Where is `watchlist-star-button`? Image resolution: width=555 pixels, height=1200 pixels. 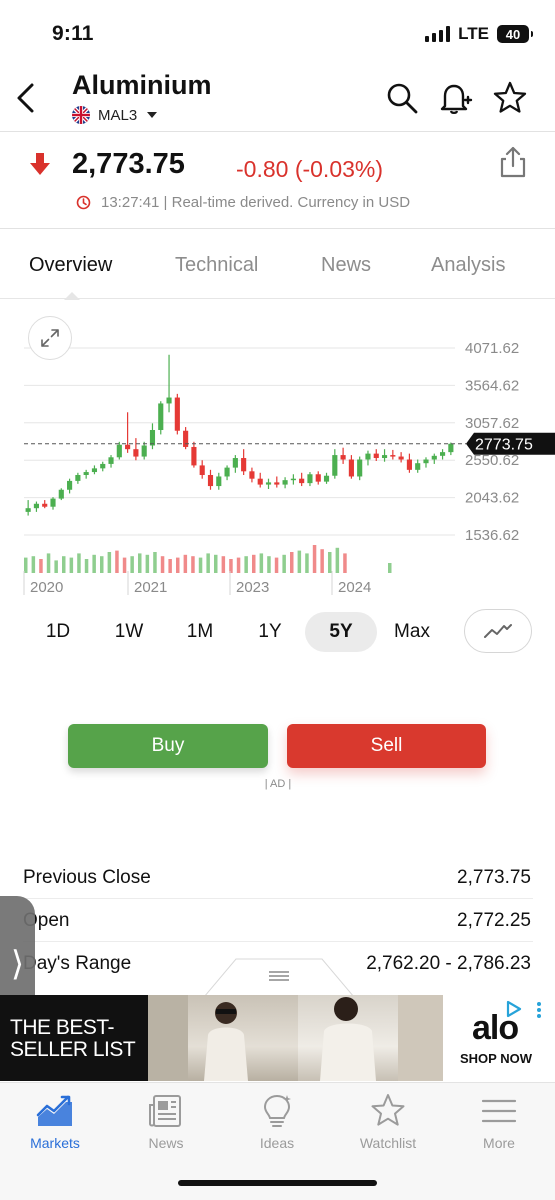 watchlist-star-button is located at coordinates (509, 98).